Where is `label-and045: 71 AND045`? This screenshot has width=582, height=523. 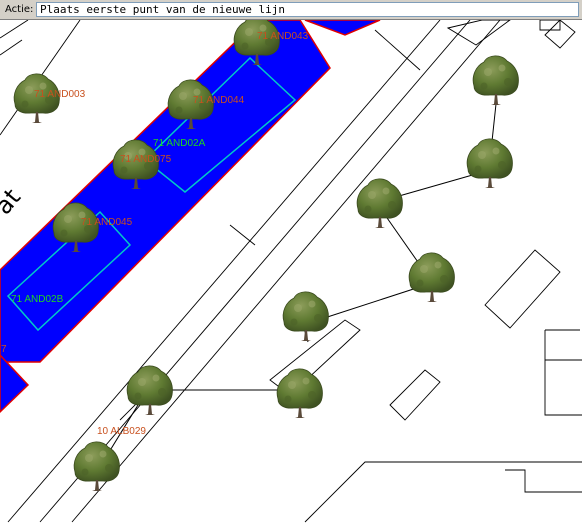 label-and045: 71 AND045 is located at coordinates (107, 222).